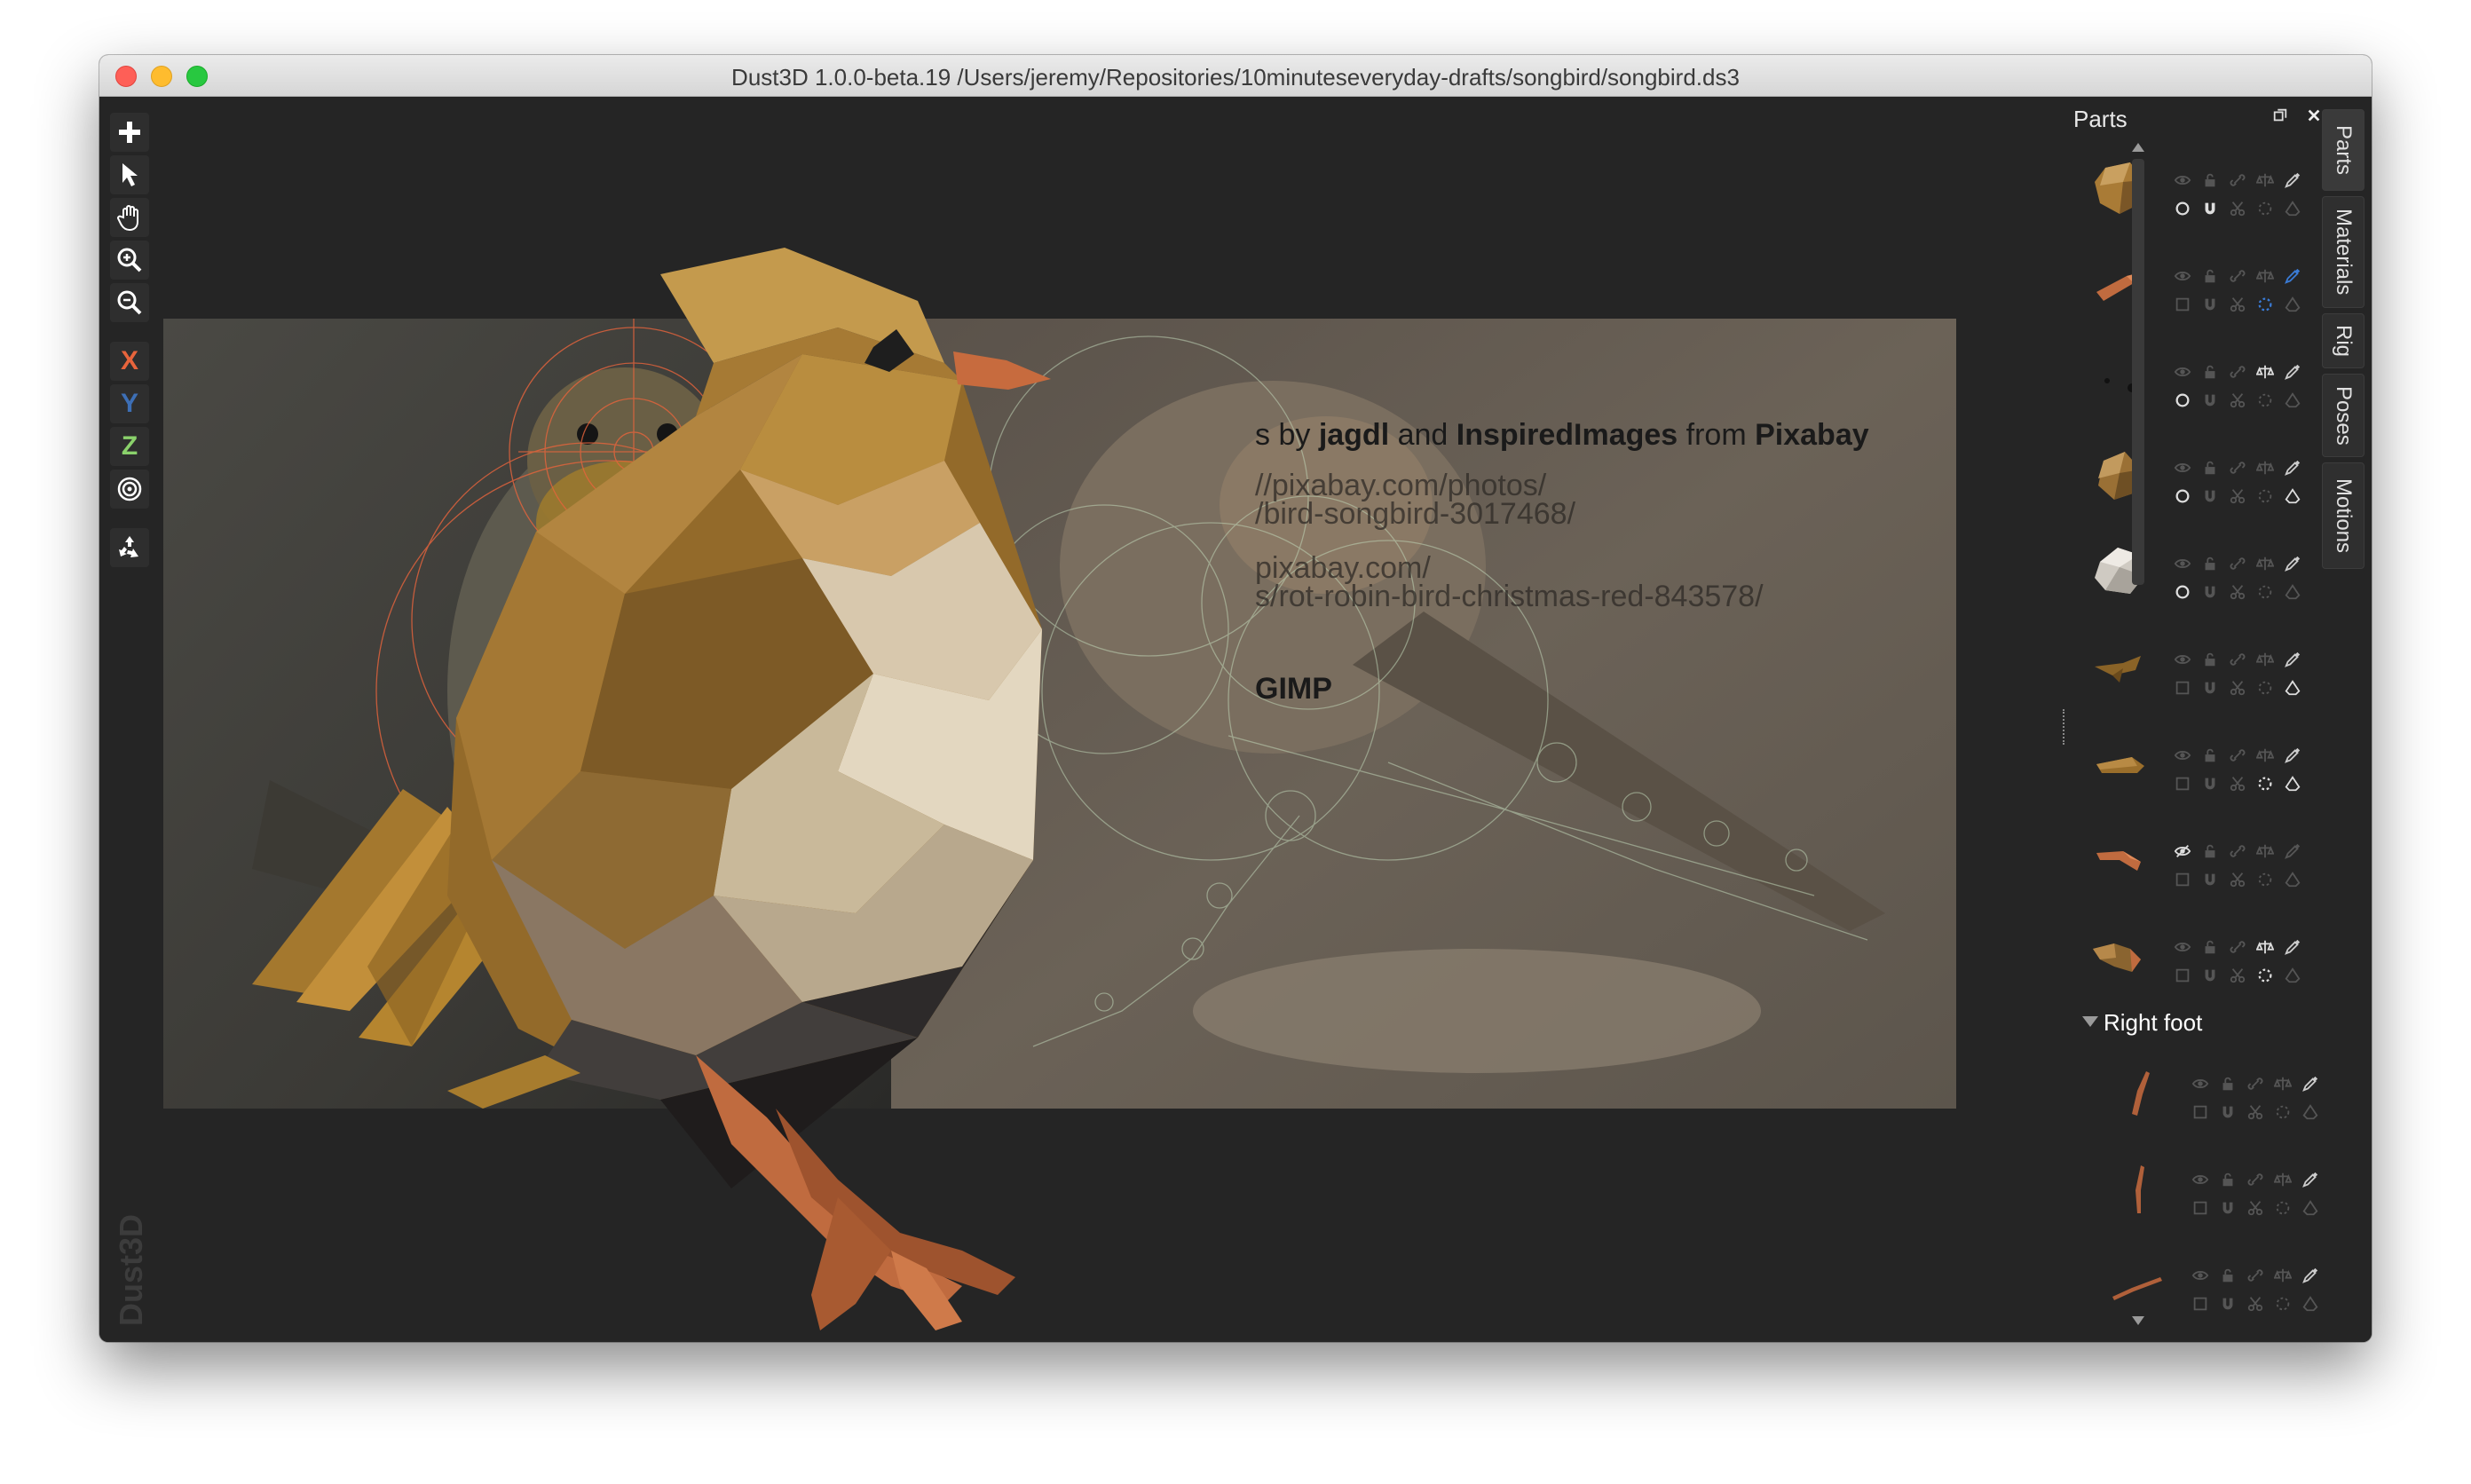 The width and height of the screenshot is (2471, 1484). Describe the element at coordinates (129, 261) in the screenshot. I see `zoom-in-button` at that location.